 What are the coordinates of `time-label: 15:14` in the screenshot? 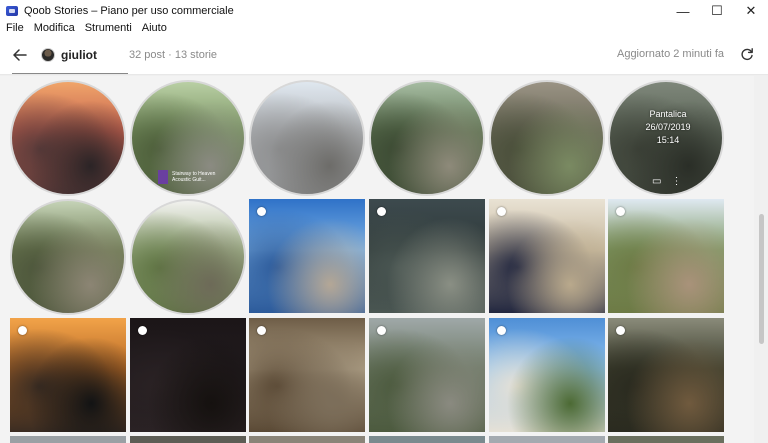 It's located at (668, 140).